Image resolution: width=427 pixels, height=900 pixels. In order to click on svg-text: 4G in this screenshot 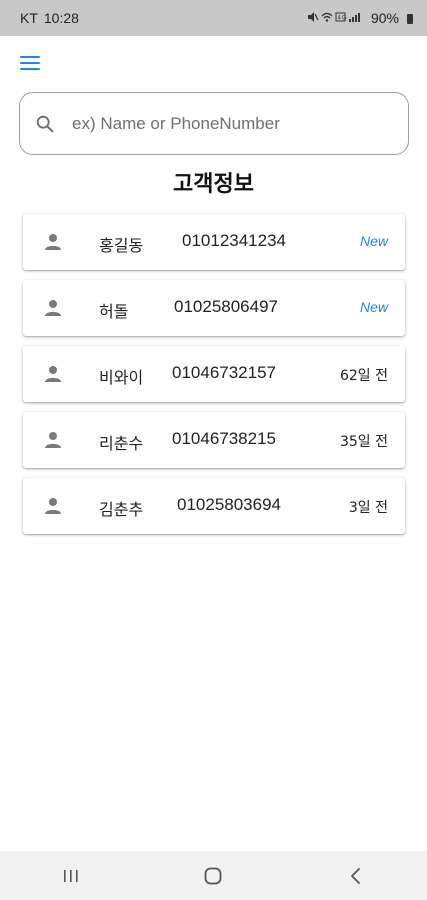, I will do `click(342, 18)`.